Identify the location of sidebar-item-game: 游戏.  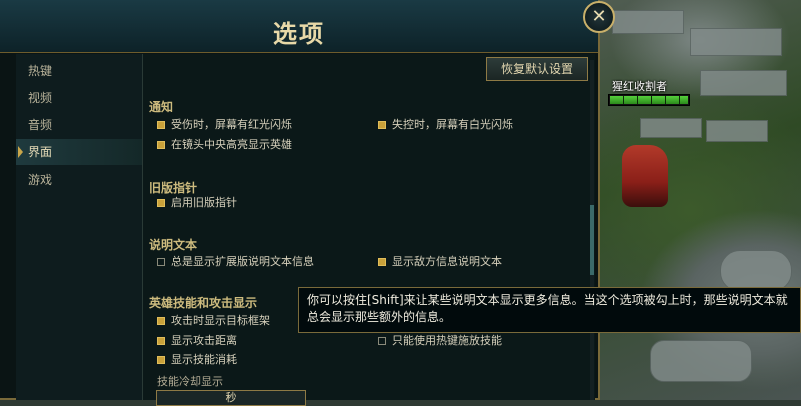
(79, 180).